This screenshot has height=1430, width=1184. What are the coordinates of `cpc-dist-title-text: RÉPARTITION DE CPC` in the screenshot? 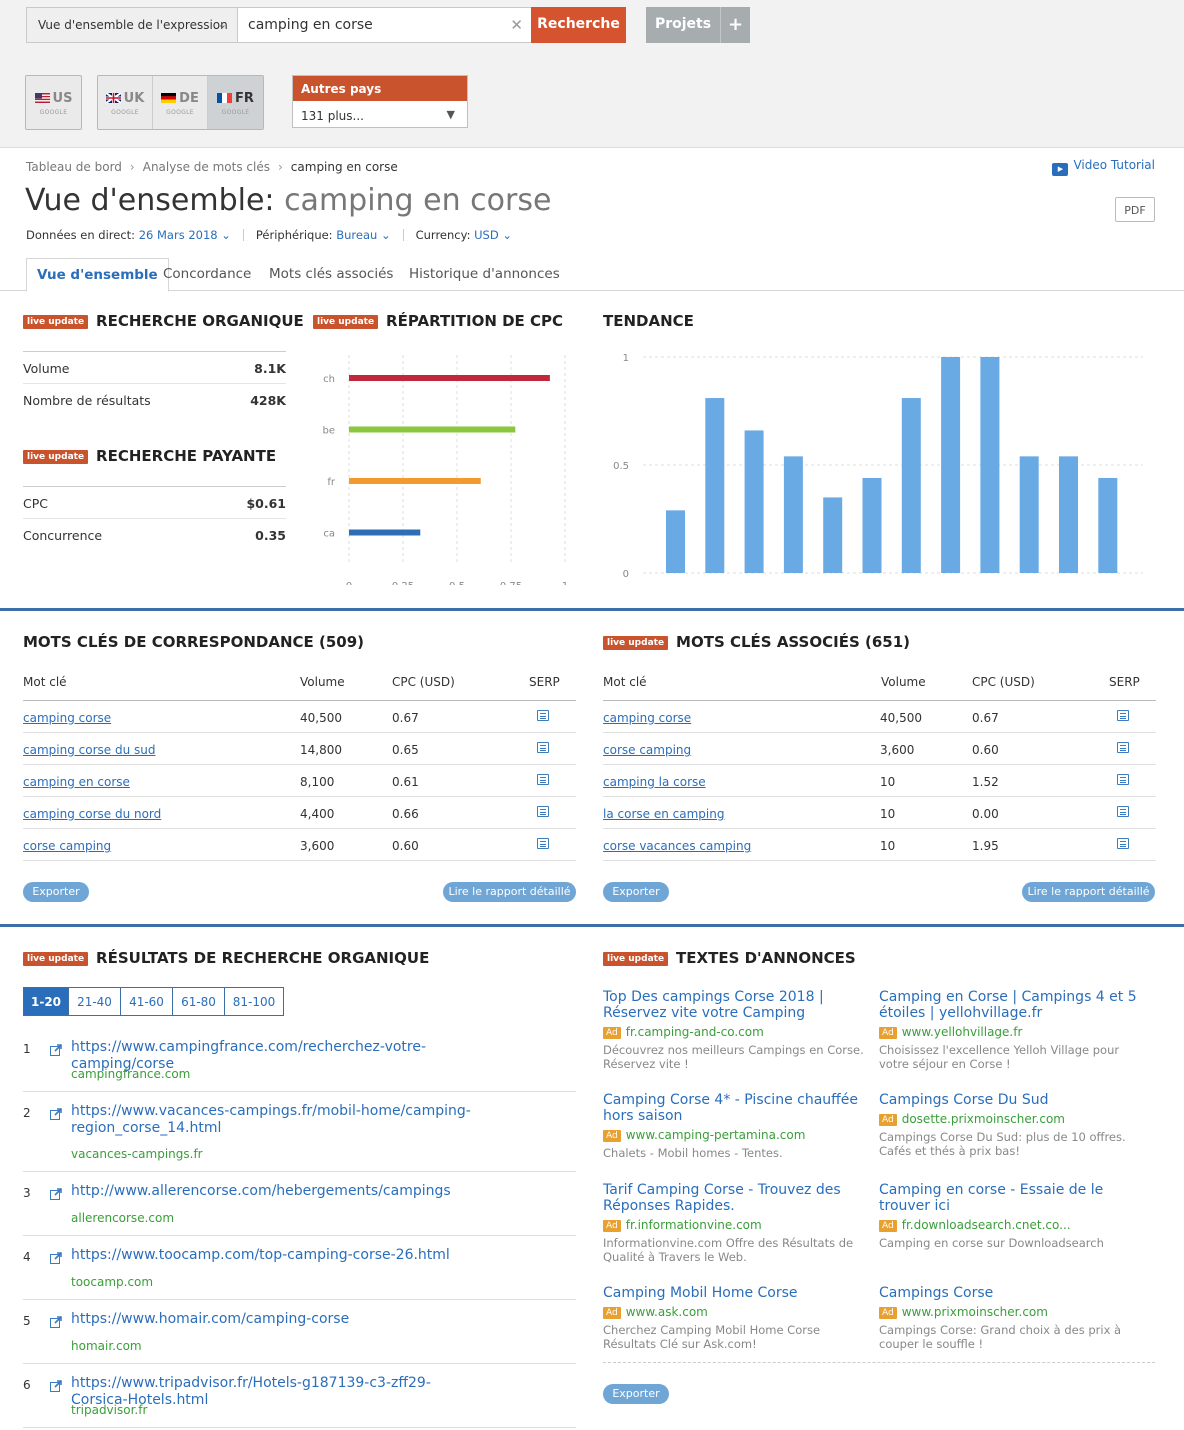 It's located at (475, 321).